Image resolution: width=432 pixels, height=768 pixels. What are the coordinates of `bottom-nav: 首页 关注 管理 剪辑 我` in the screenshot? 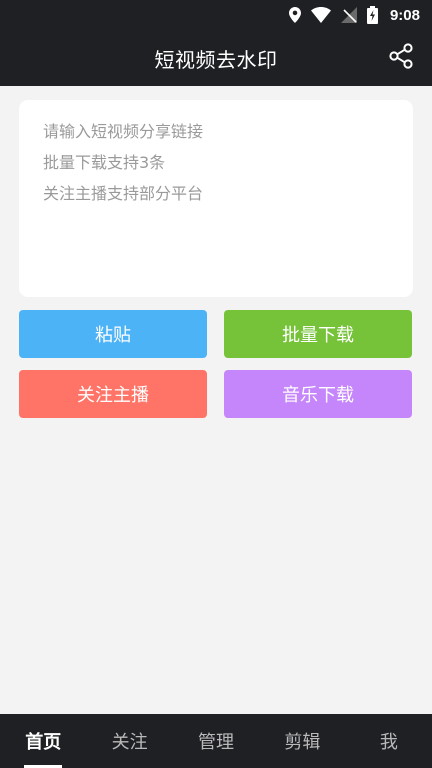 It's located at (216, 741).